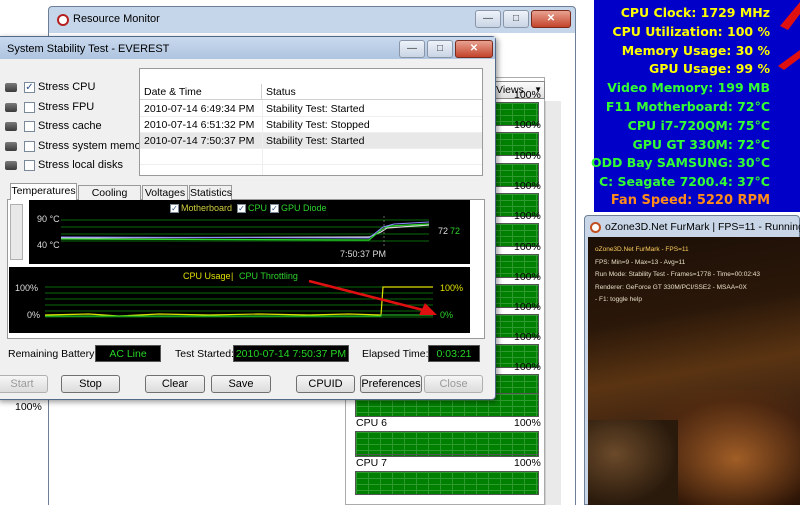 The image size is (800, 505). What do you see at coordinates (695, 50) in the screenshot?
I see `stat-line: Memory Usage: 30 %` at bounding box center [695, 50].